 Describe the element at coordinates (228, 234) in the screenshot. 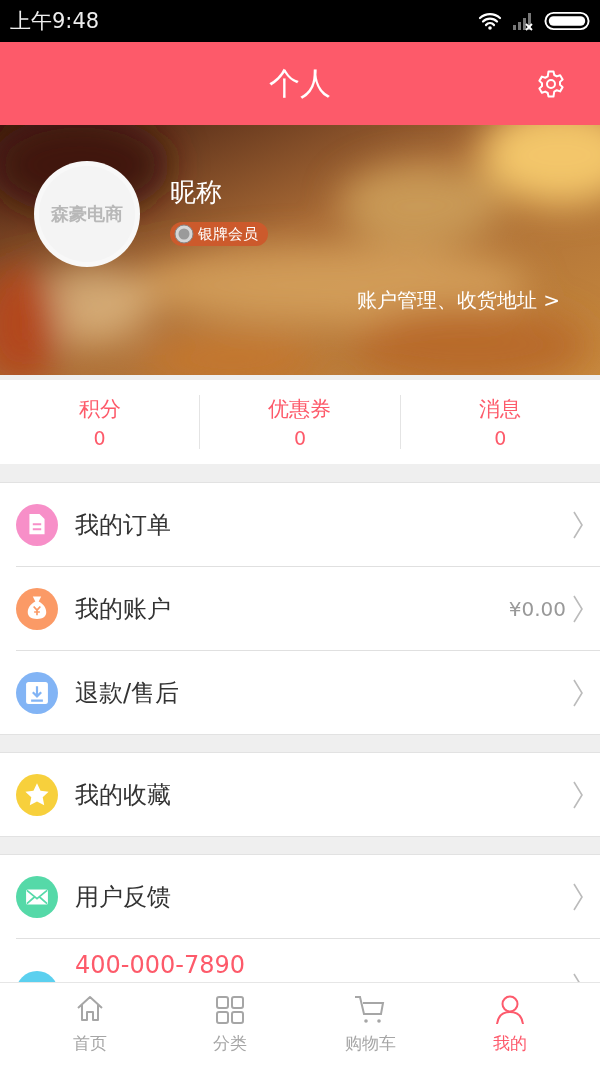

I see `badge-label: 银牌会员` at that location.